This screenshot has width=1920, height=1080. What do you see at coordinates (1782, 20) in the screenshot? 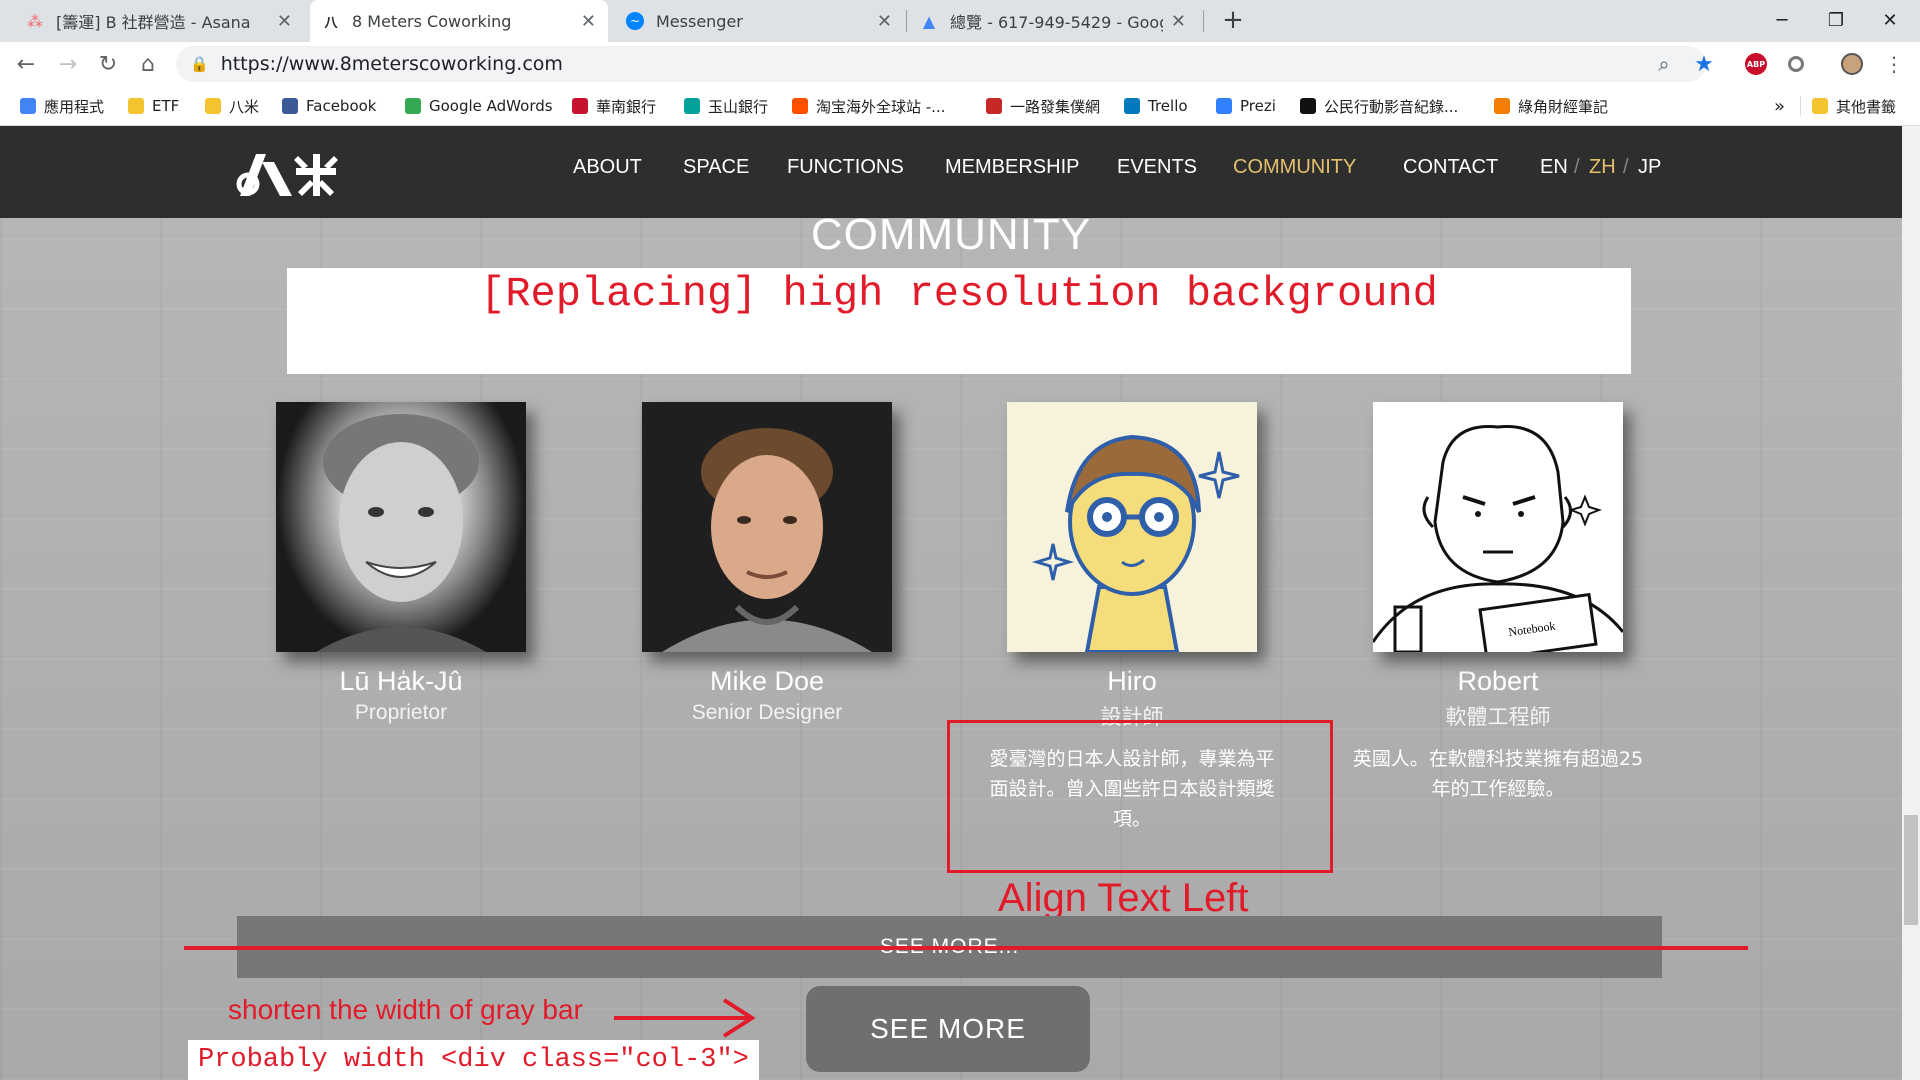
I see `minimize-icon: ─` at bounding box center [1782, 20].